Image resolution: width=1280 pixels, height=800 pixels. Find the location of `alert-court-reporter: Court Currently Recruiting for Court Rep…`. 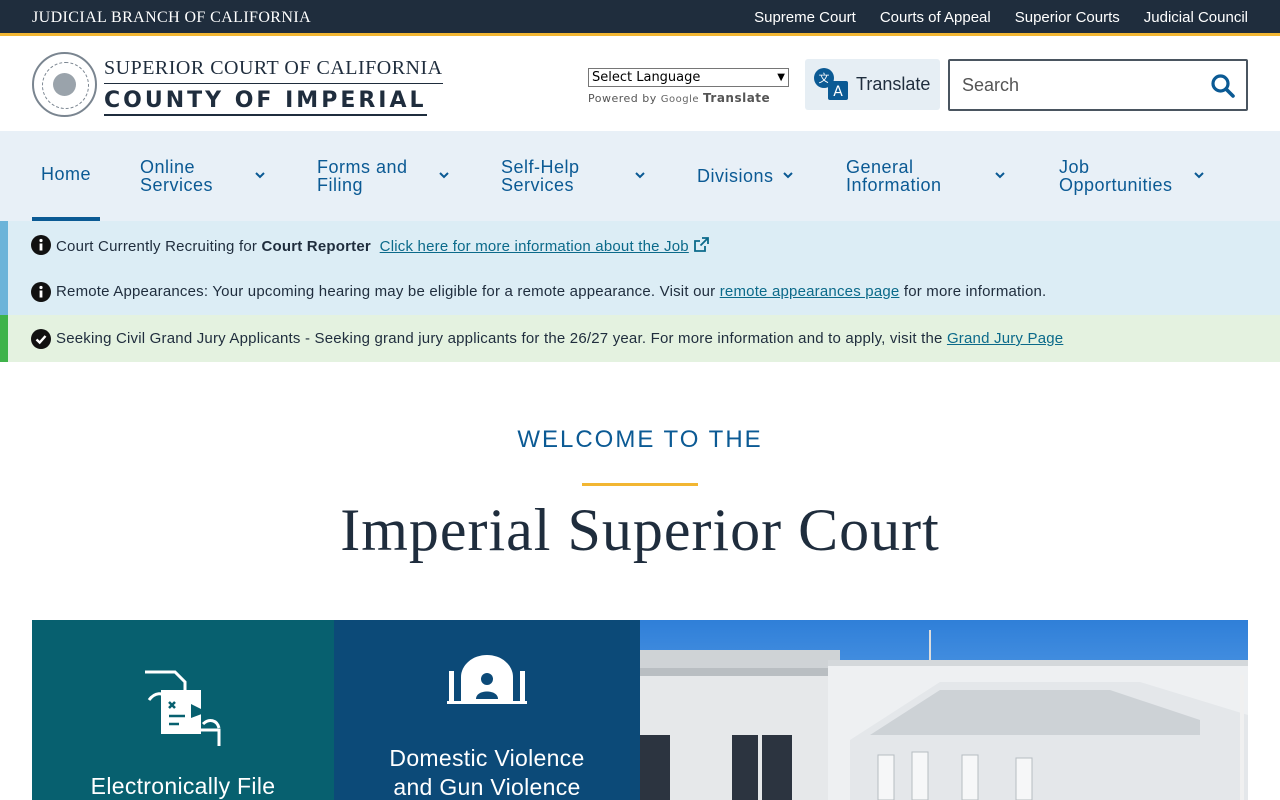

alert-court-reporter: Court Currently Recruiting for Court Rep… is located at coordinates (640, 244).